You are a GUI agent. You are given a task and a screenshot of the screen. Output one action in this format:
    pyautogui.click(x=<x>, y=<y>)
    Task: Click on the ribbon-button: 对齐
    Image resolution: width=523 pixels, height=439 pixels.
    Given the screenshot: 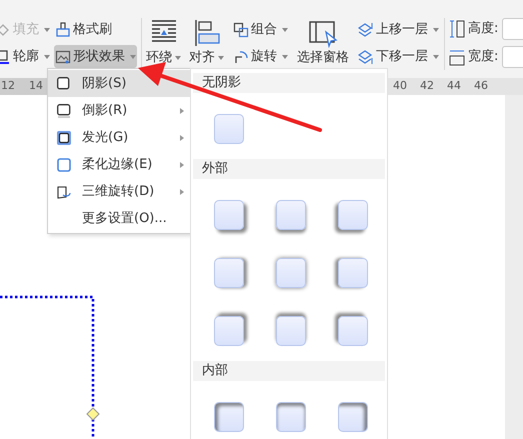 What is the action you would take?
    pyautogui.click(x=206, y=42)
    